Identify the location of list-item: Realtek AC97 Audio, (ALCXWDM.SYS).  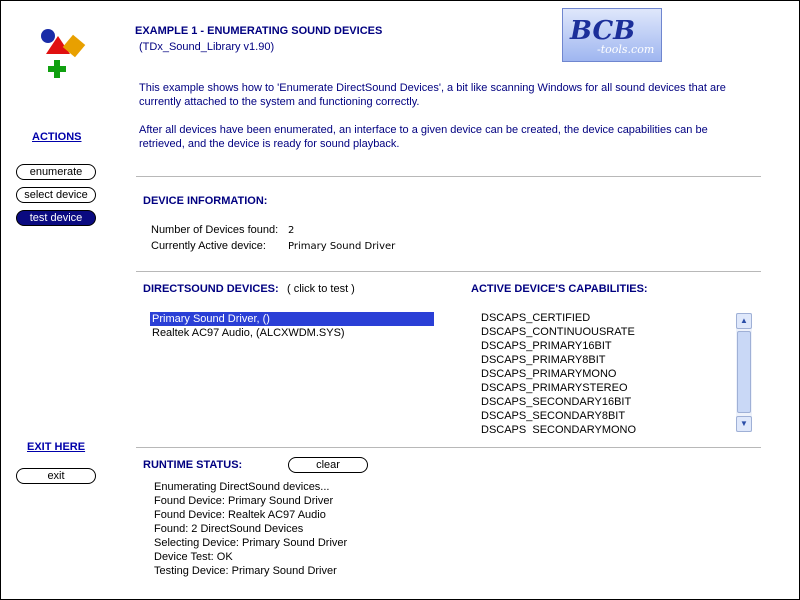
(292, 333).